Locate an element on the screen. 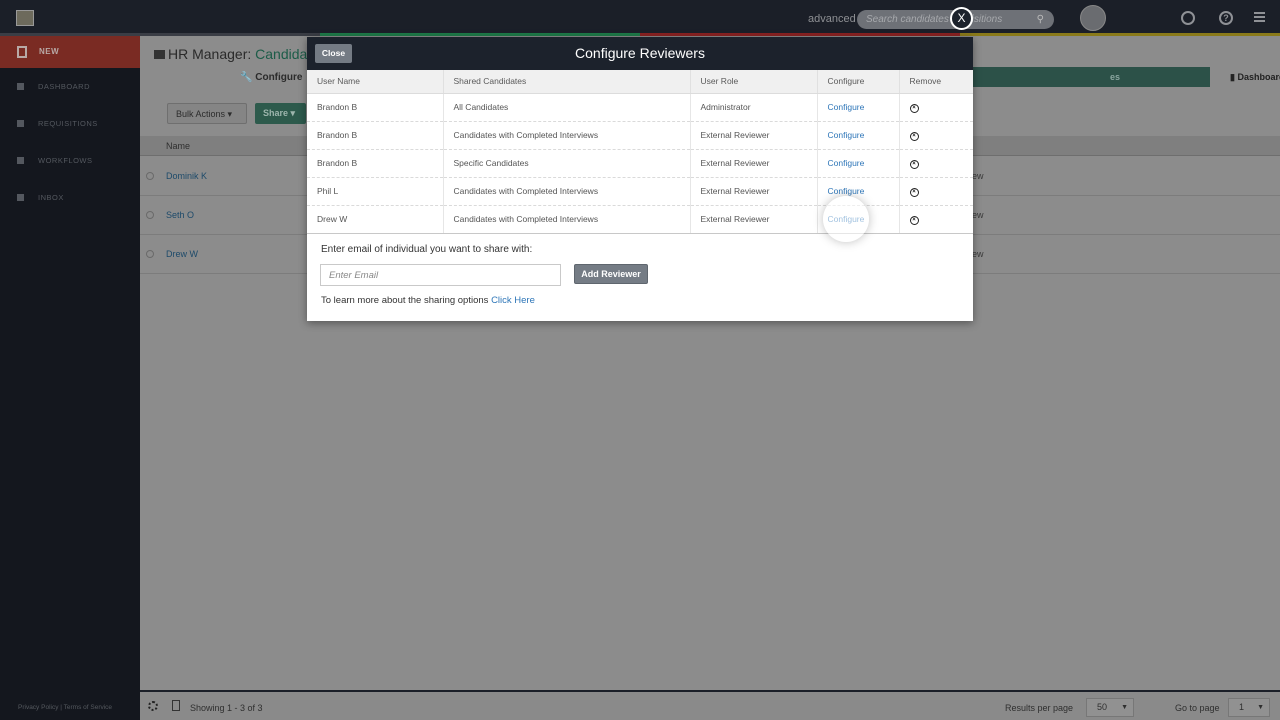 The width and height of the screenshot is (1280, 720). user-name: Phil L is located at coordinates (375, 191).